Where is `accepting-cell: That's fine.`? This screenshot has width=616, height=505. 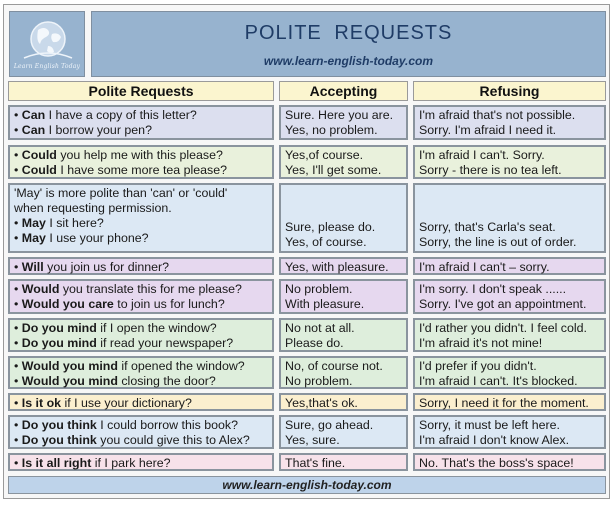 accepting-cell: That's fine. is located at coordinates (343, 462).